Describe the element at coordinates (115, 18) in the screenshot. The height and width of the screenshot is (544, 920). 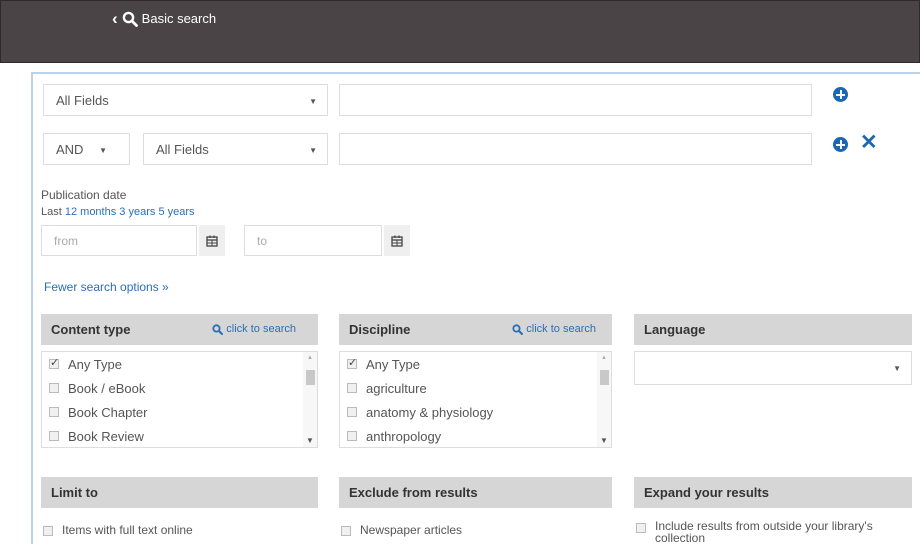
I see `chevron-left-icon: ‹` at that location.